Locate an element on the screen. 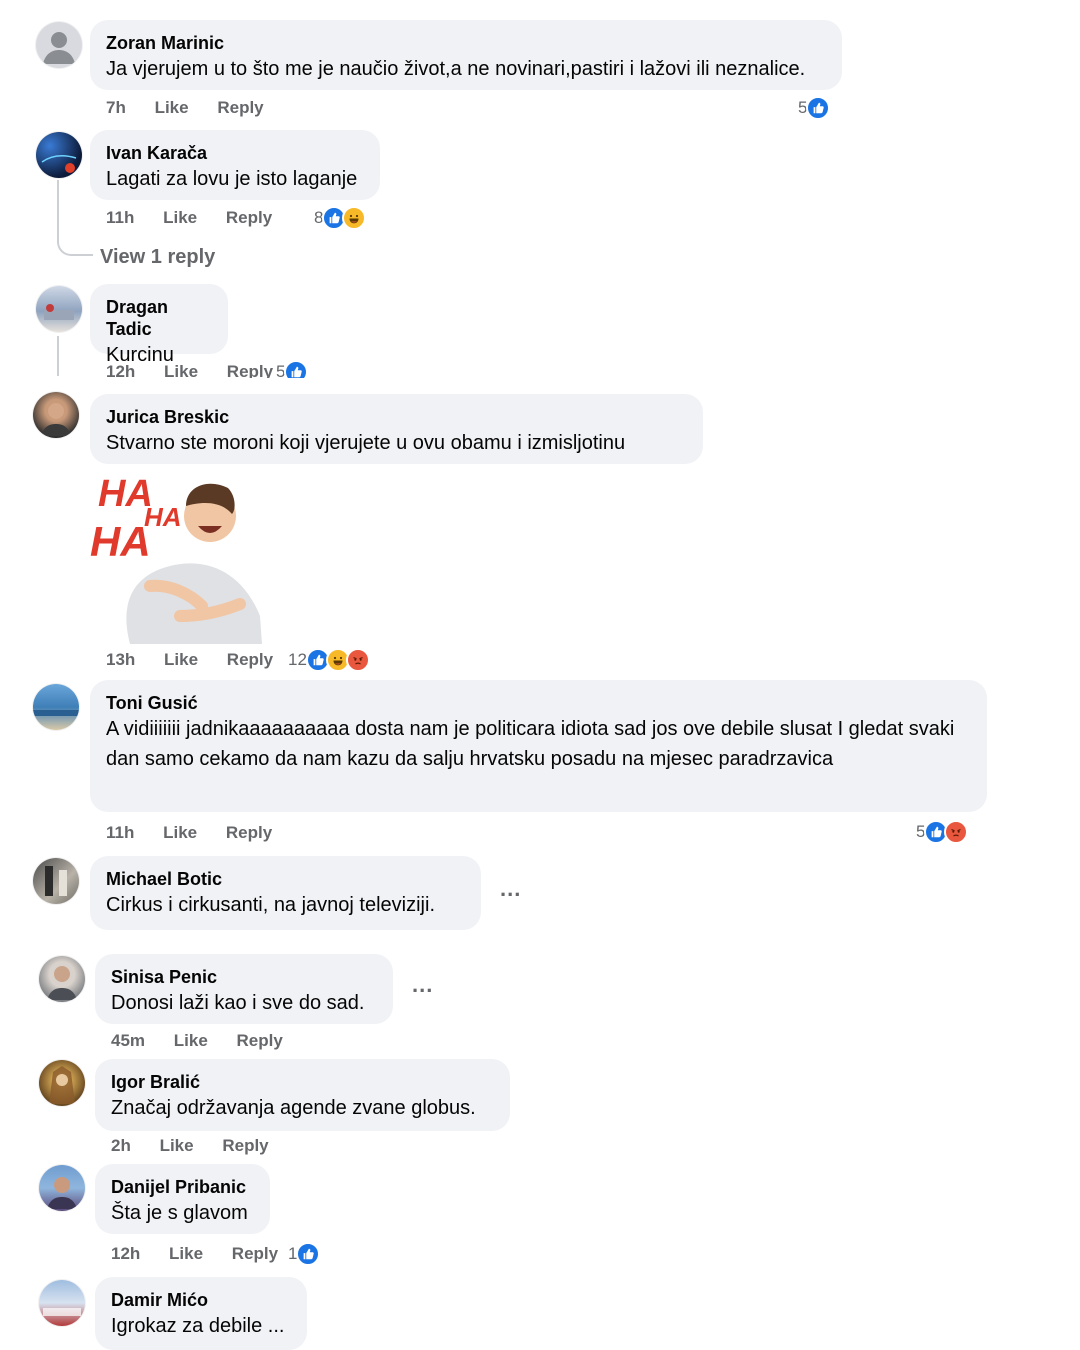 The width and height of the screenshot is (1080, 1350). thread-line is located at coordinates (75, 218).